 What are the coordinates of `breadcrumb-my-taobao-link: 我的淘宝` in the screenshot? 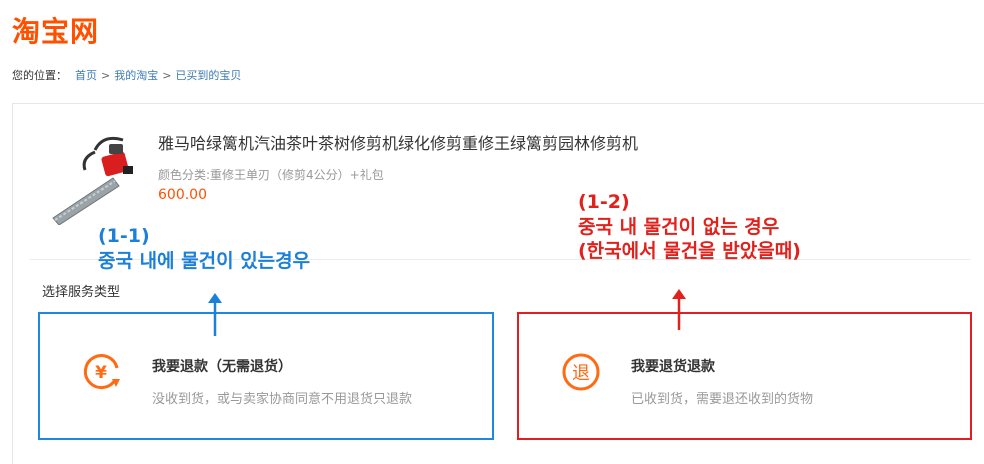 It's located at (136, 75).